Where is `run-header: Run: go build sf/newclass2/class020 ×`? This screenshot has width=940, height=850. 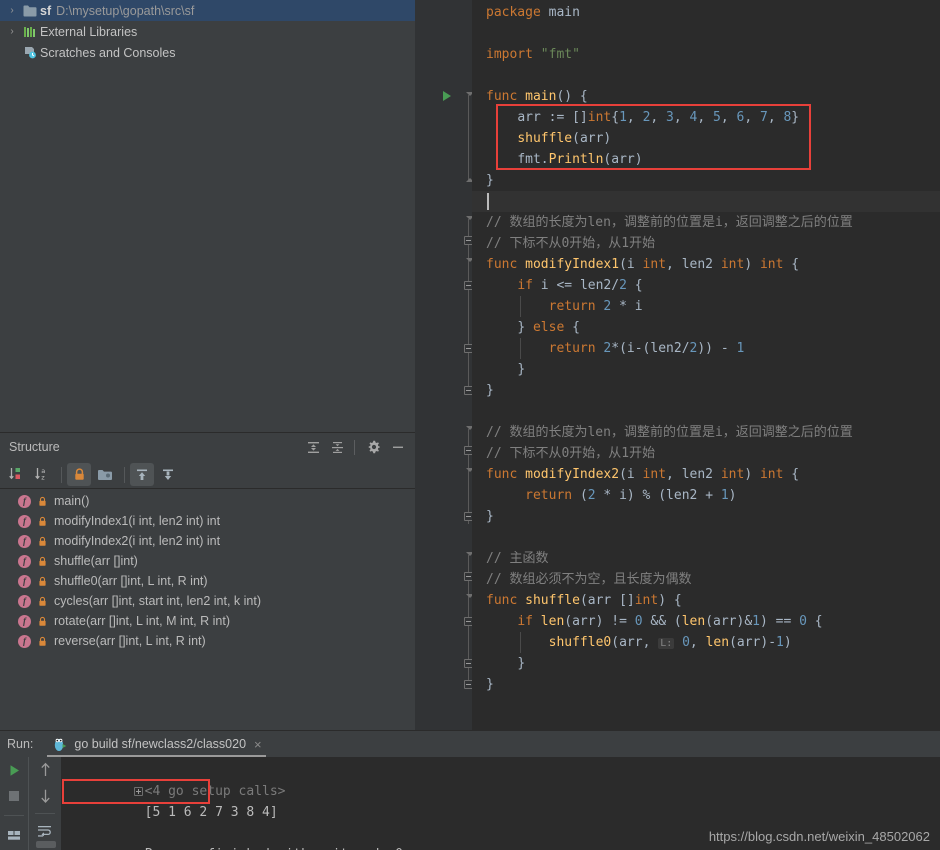
run-header: Run: go build sf/newclass2/class020 × is located at coordinates (470, 744).